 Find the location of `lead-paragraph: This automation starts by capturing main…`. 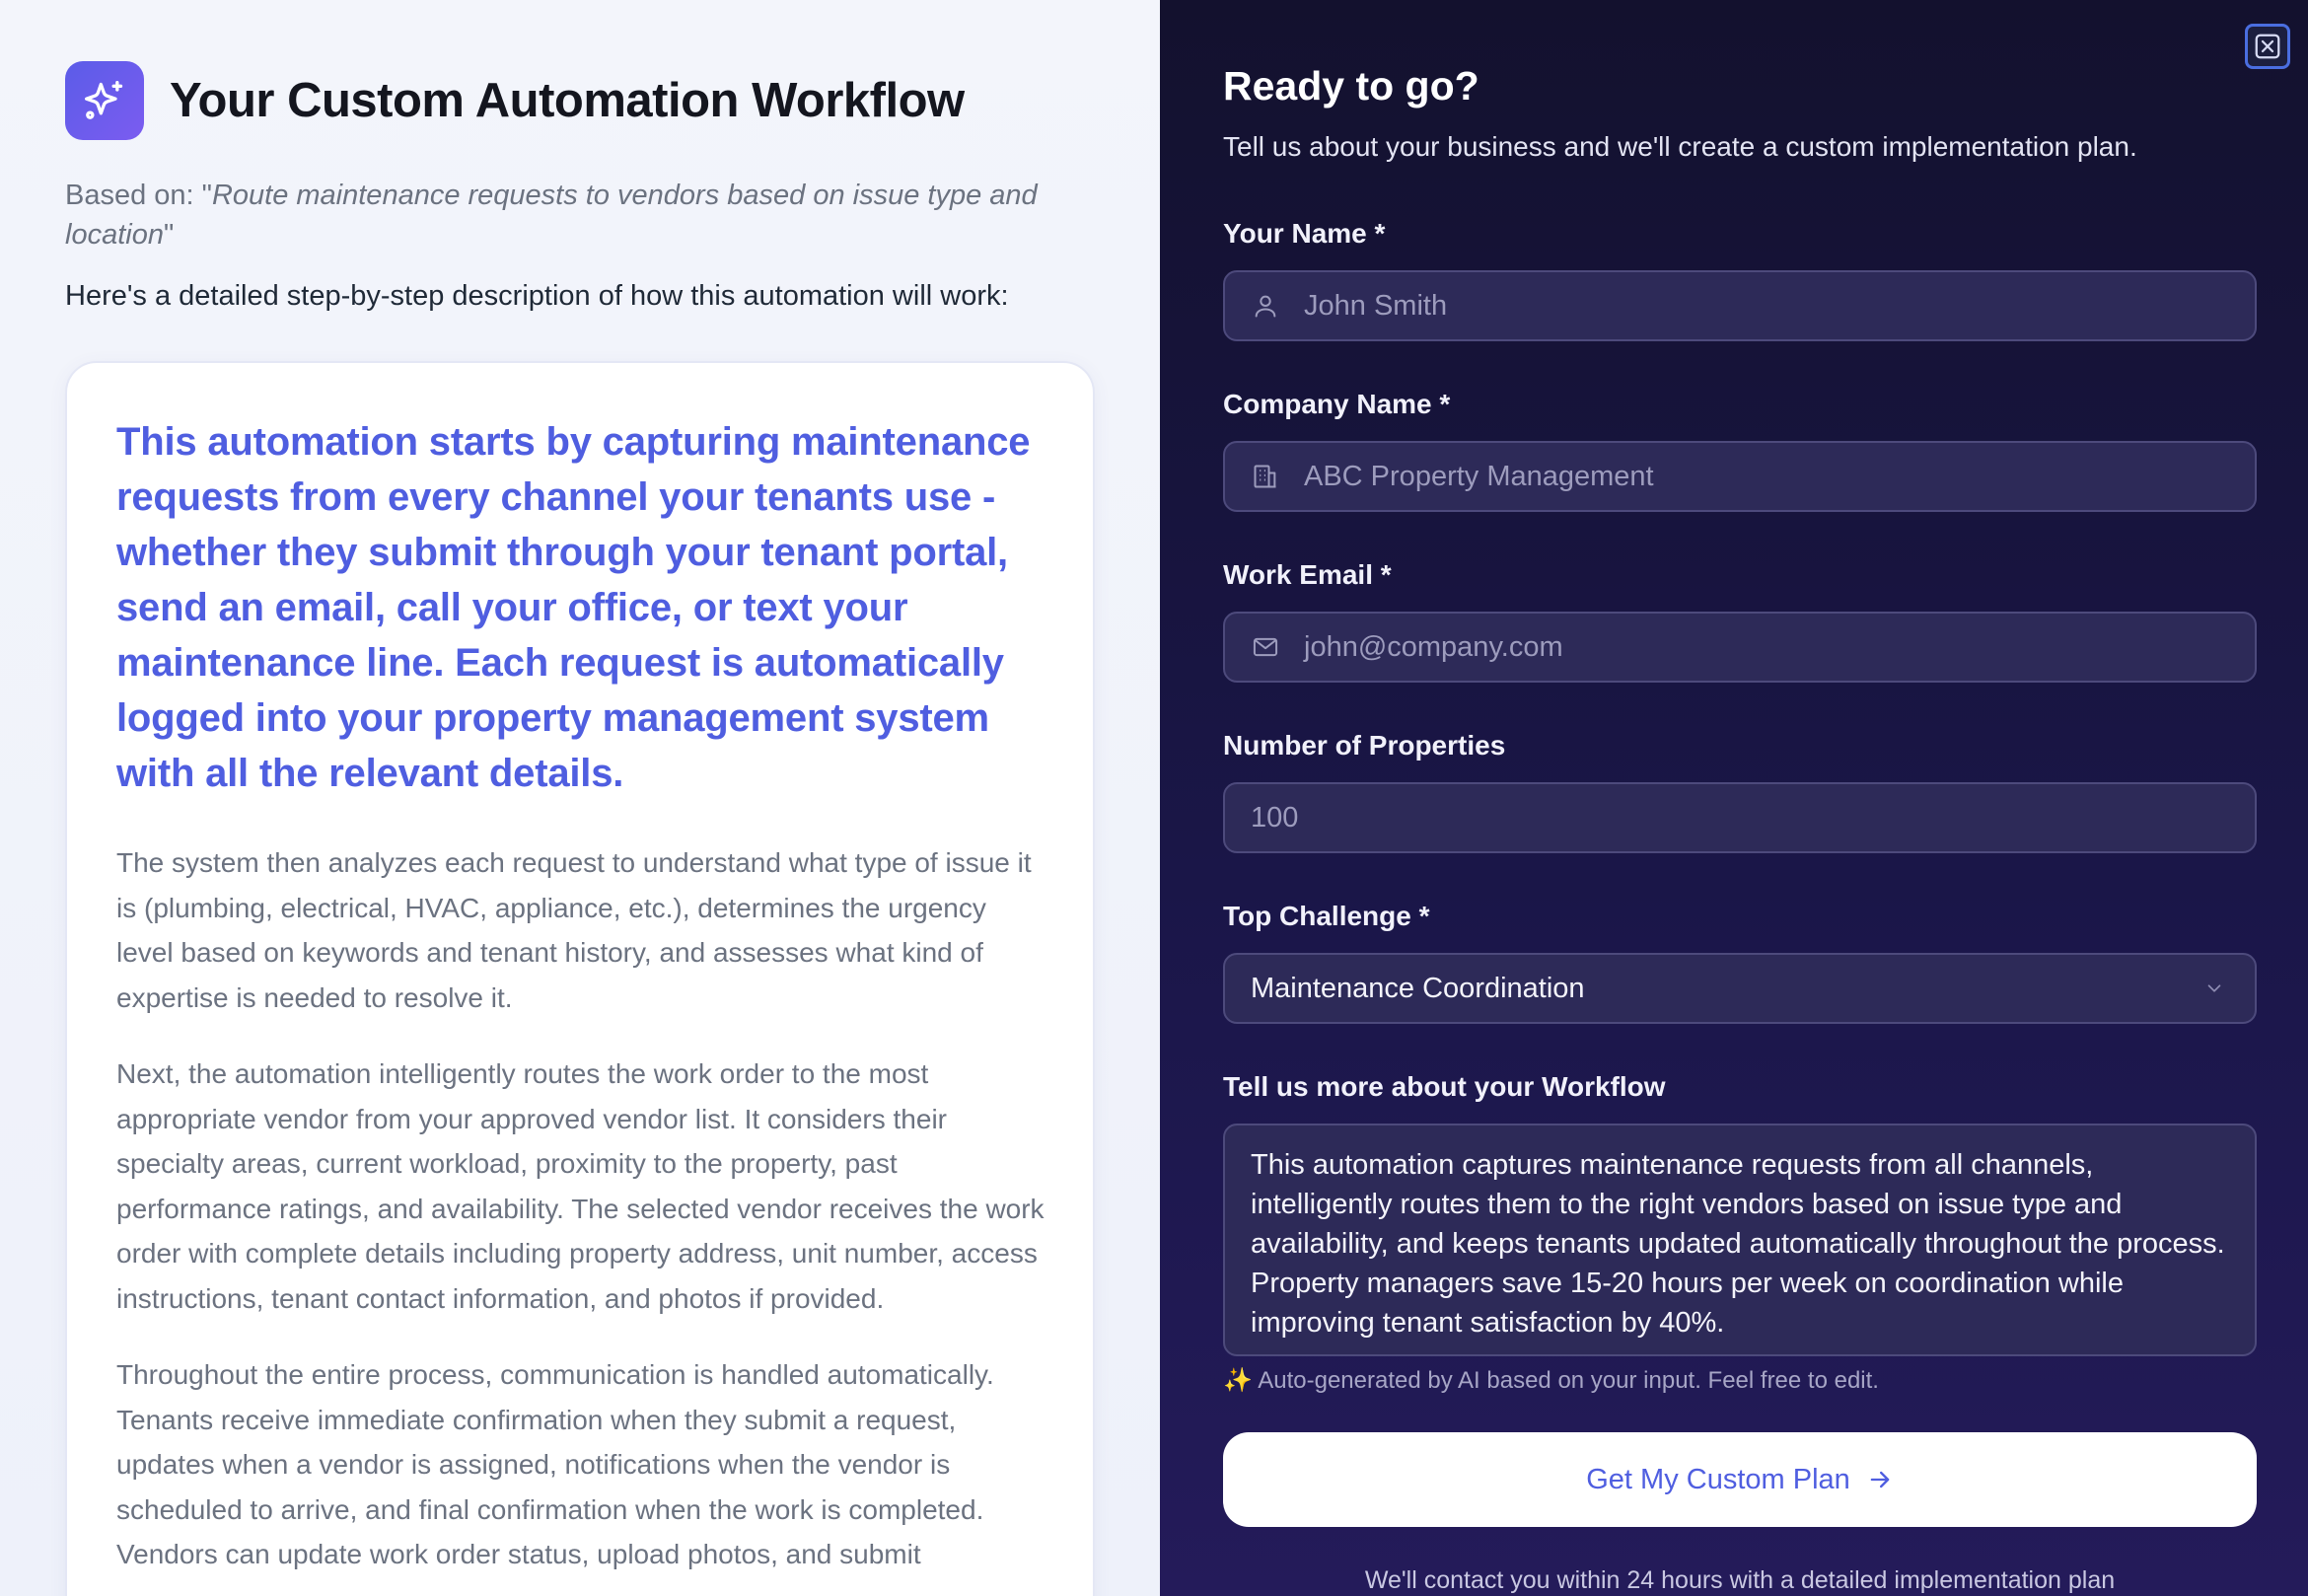

lead-paragraph: This automation starts by capturing main… is located at coordinates (574, 607).